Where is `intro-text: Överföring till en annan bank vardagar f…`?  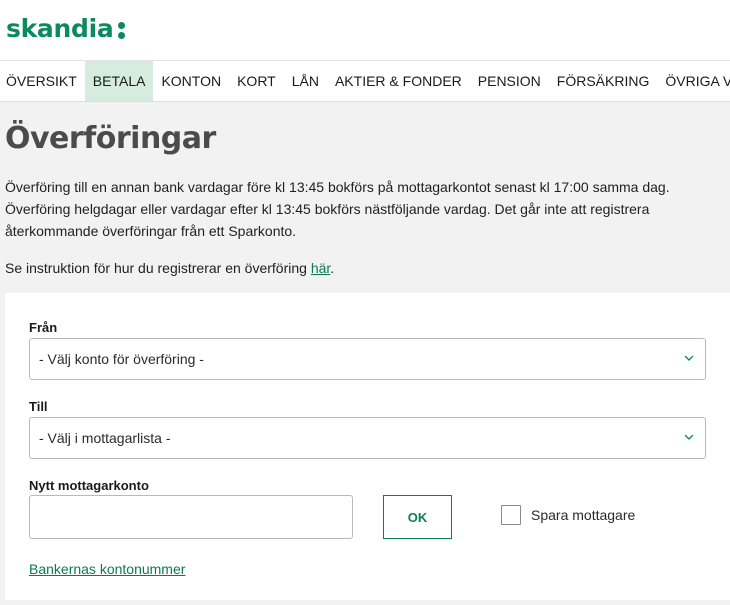 intro-text: Överföring till en annan bank vardagar f… is located at coordinates (365, 209).